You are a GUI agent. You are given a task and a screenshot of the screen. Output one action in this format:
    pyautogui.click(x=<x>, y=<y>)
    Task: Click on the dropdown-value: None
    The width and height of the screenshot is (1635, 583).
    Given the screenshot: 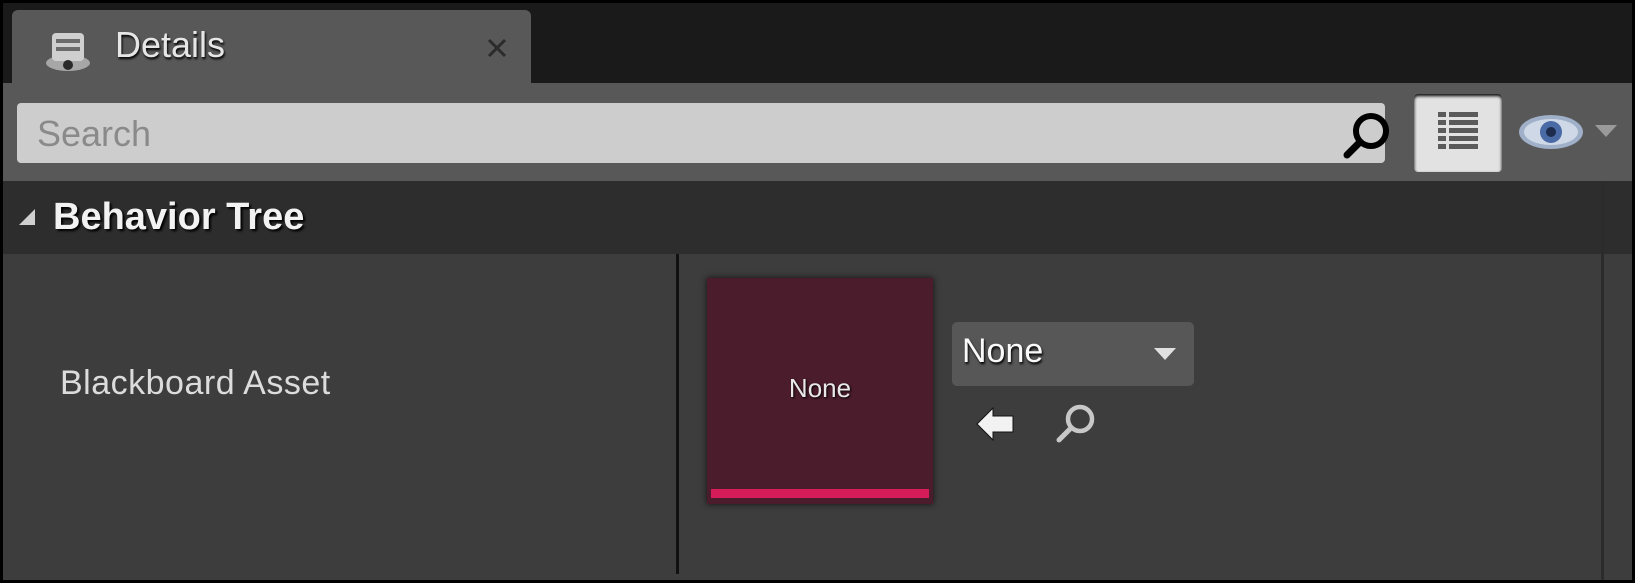 What is the action you would take?
    pyautogui.click(x=1003, y=351)
    